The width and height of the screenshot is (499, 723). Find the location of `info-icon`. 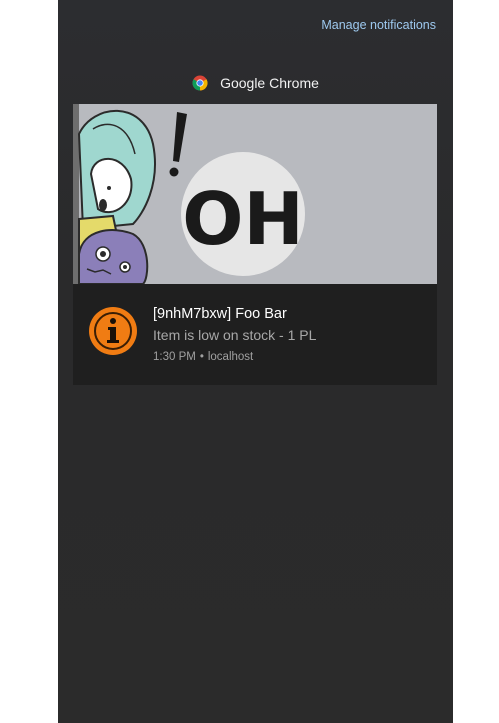

info-icon is located at coordinates (113, 331).